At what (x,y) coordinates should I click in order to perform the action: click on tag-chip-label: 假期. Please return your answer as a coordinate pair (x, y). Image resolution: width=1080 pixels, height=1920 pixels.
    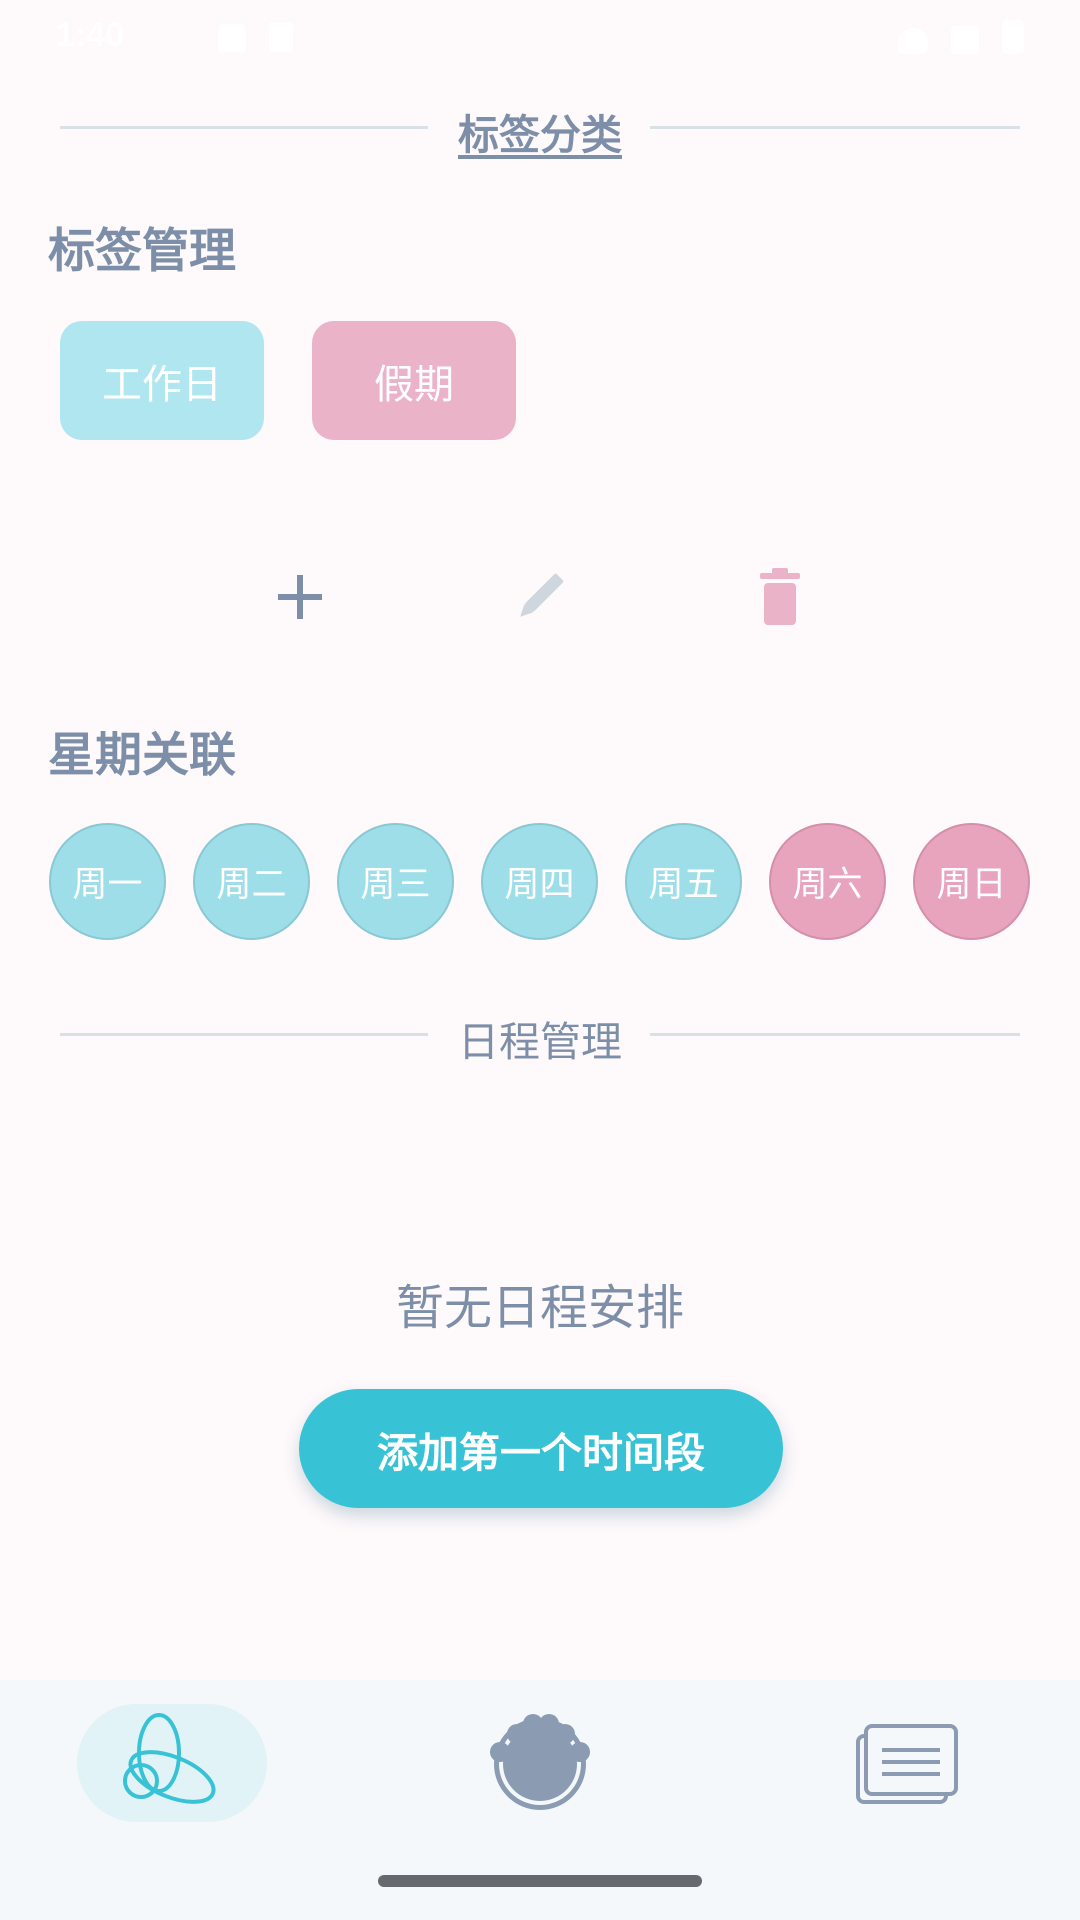
    Looking at the image, I should click on (414, 384).